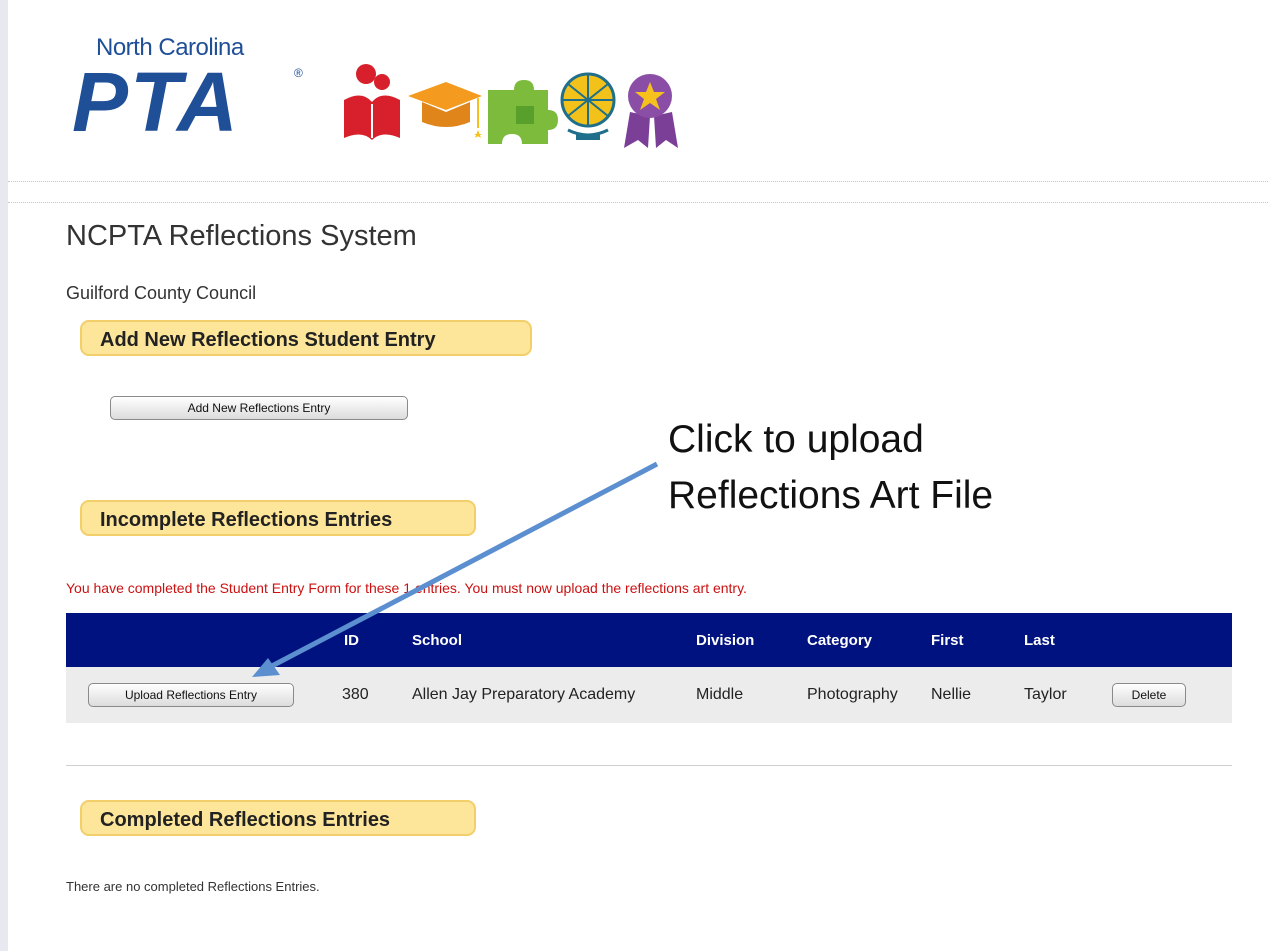  I want to click on column-header-school: School, so click(437, 640).